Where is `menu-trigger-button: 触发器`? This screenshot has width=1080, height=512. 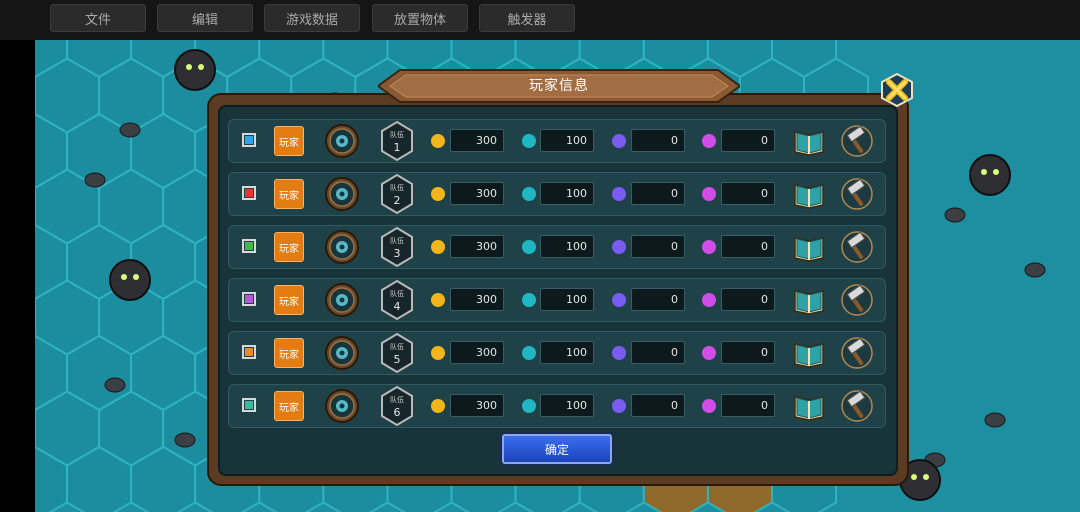 menu-trigger-button: 触发器 is located at coordinates (527, 18).